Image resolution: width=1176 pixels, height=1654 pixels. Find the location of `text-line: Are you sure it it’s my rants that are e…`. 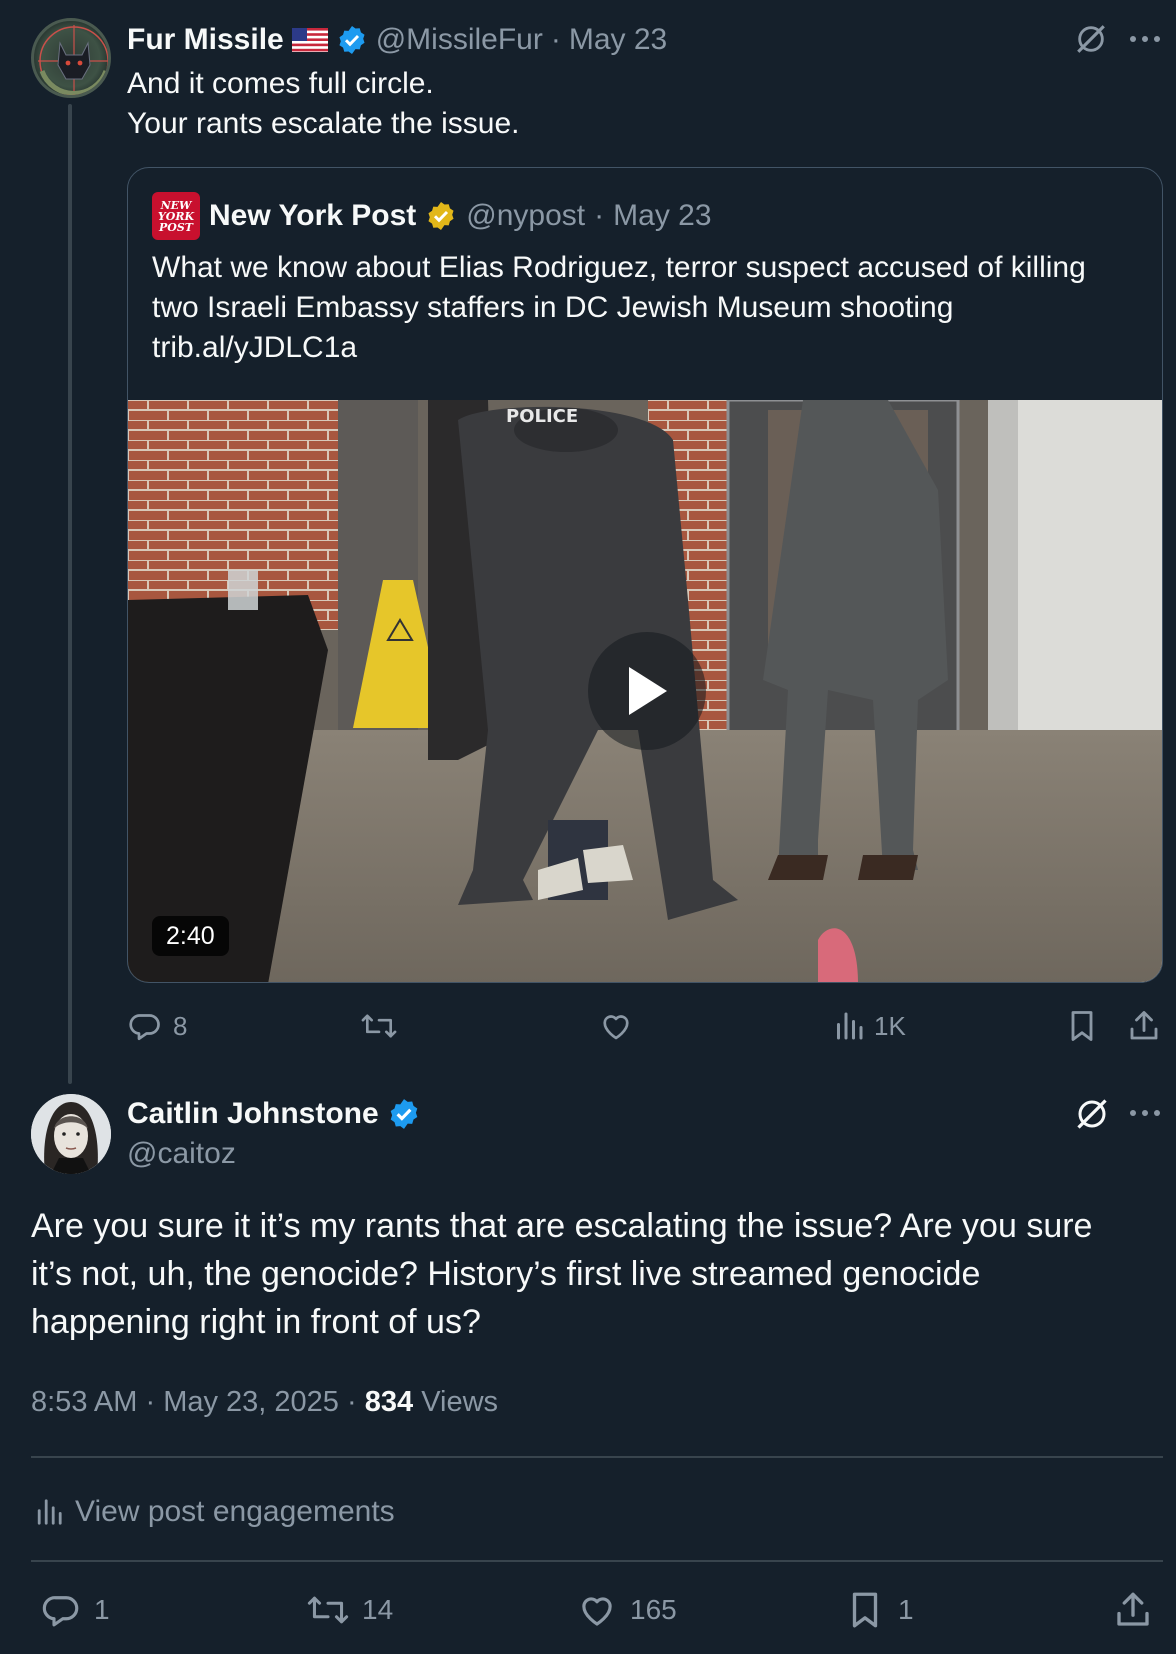

text-line: Are you sure it it’s my rants that are e… is located at coordinates (562, 1226).